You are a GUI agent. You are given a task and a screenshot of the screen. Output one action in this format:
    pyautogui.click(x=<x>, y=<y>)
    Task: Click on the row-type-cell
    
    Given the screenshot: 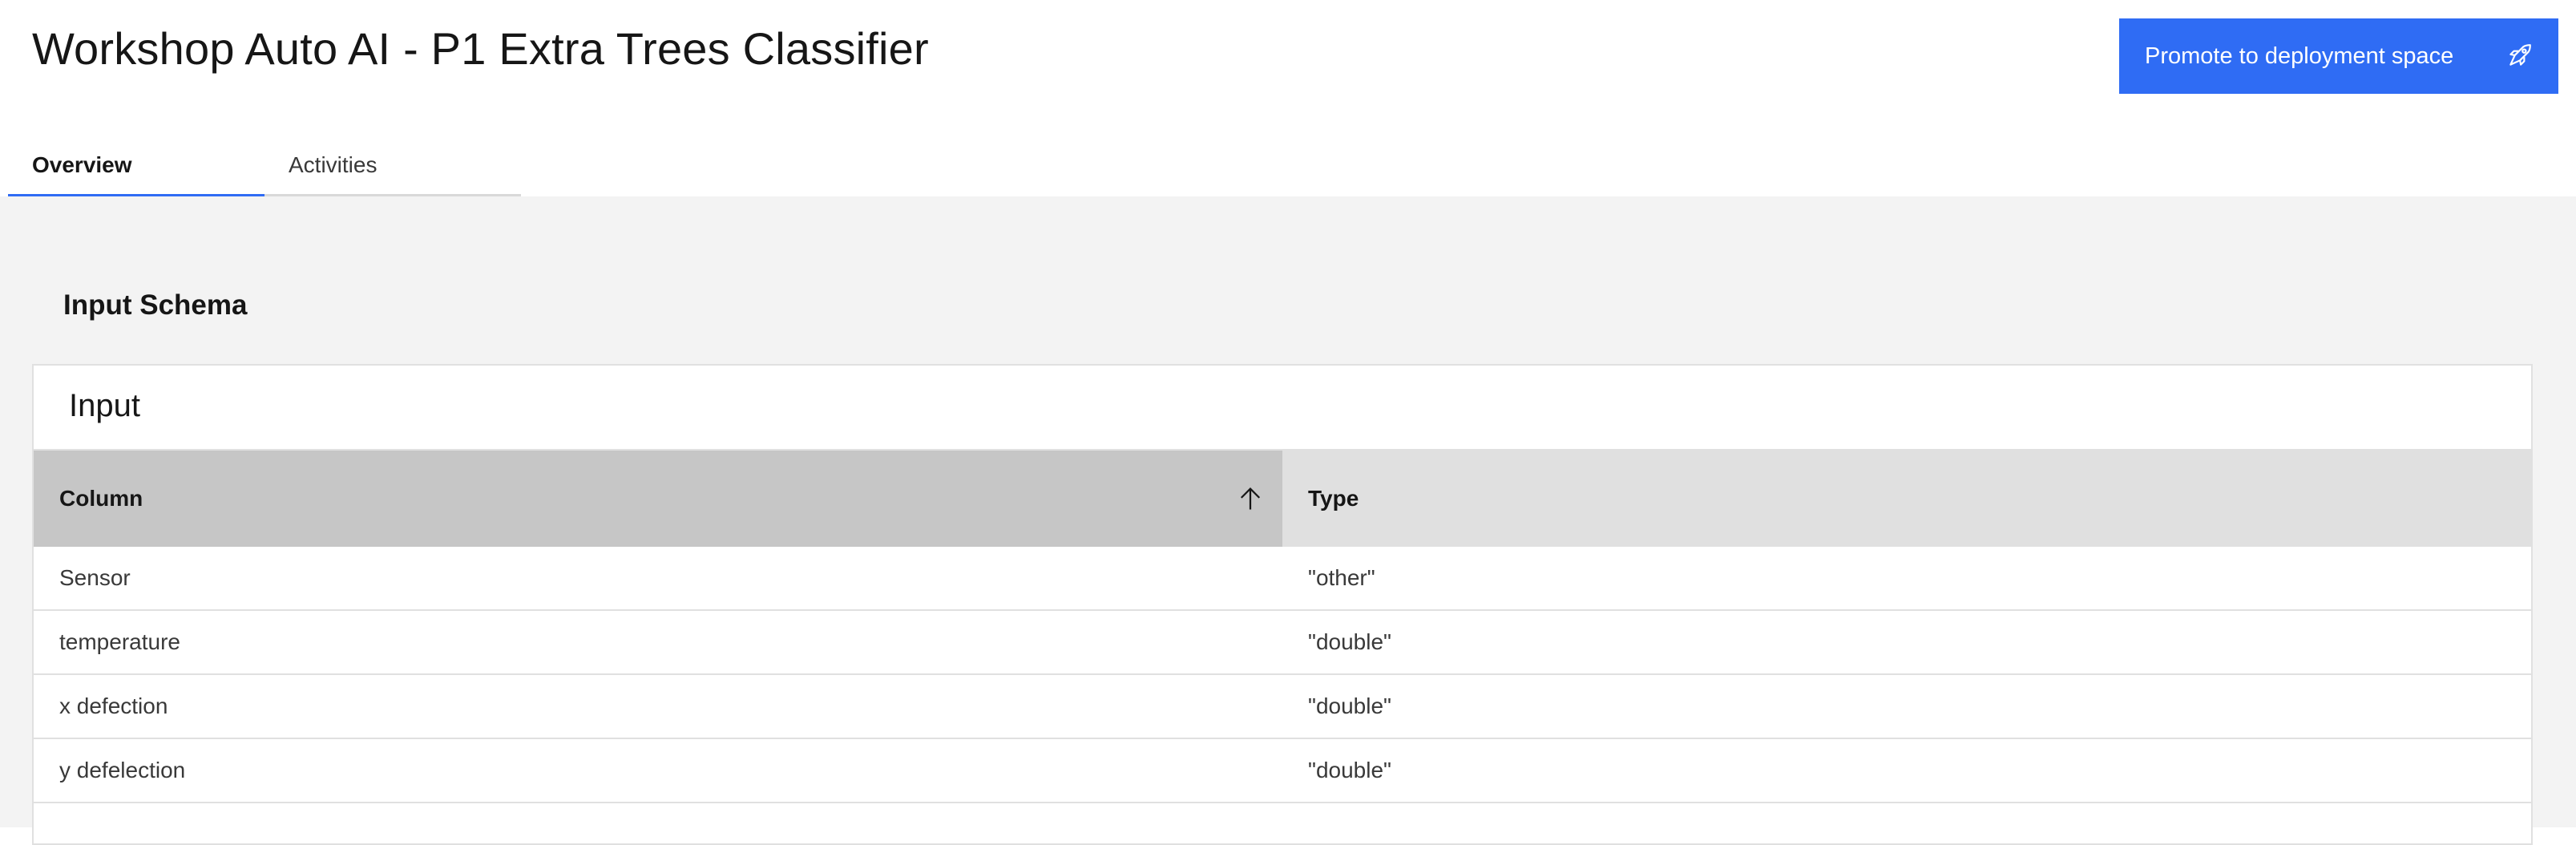 What is the action you would take?
    pyautogui.click(x=1906, y=823)
    